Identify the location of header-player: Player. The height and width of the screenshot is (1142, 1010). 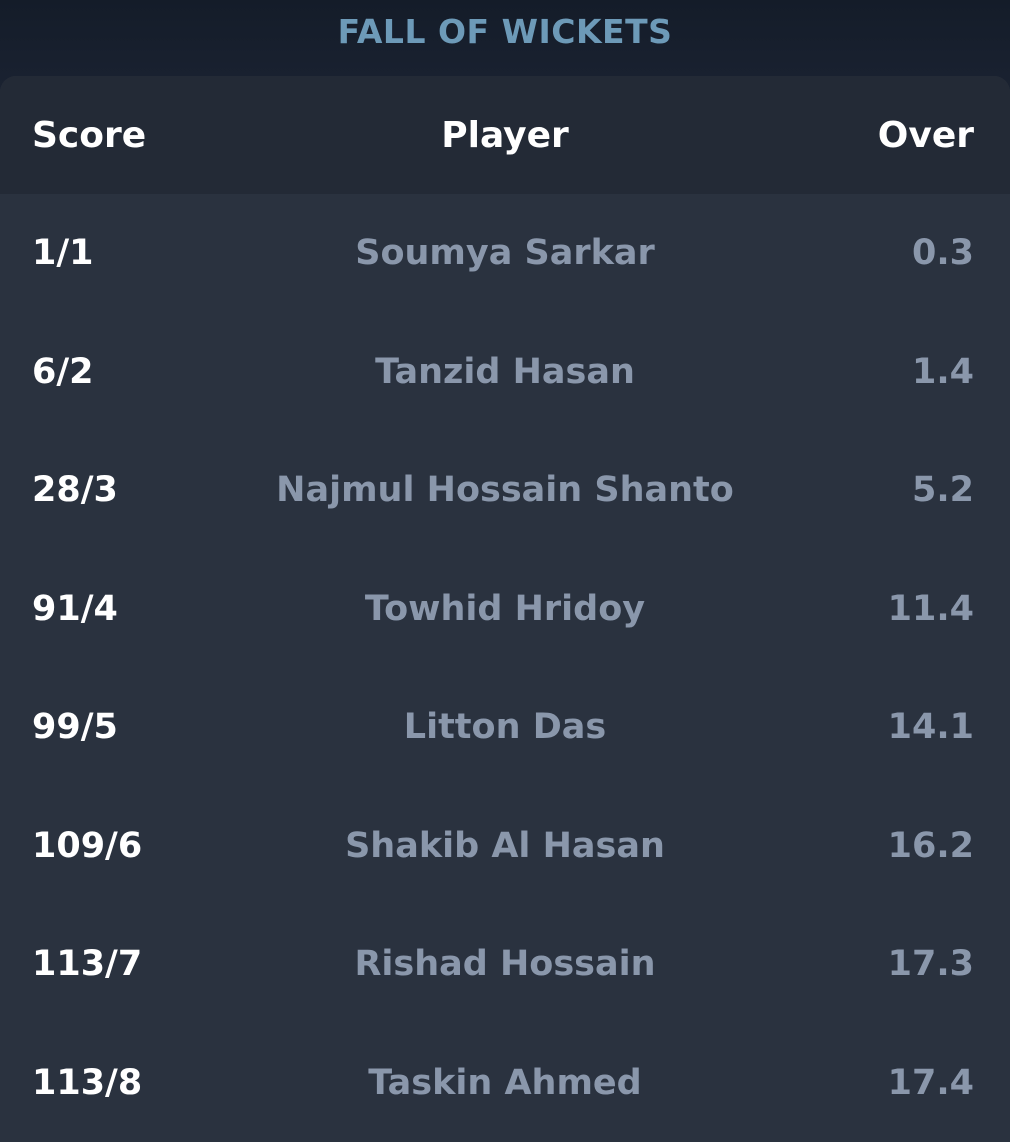
(505, 135).